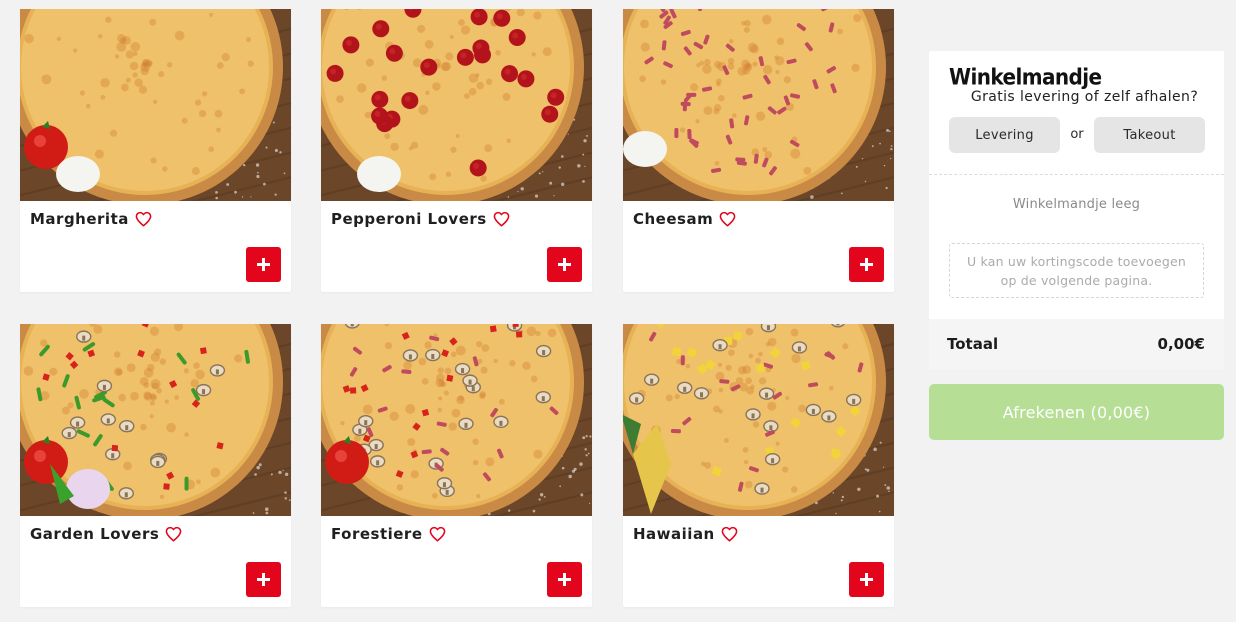 The image size is (1236, 622). I want to click on cart-divider, so click(1076, 174).